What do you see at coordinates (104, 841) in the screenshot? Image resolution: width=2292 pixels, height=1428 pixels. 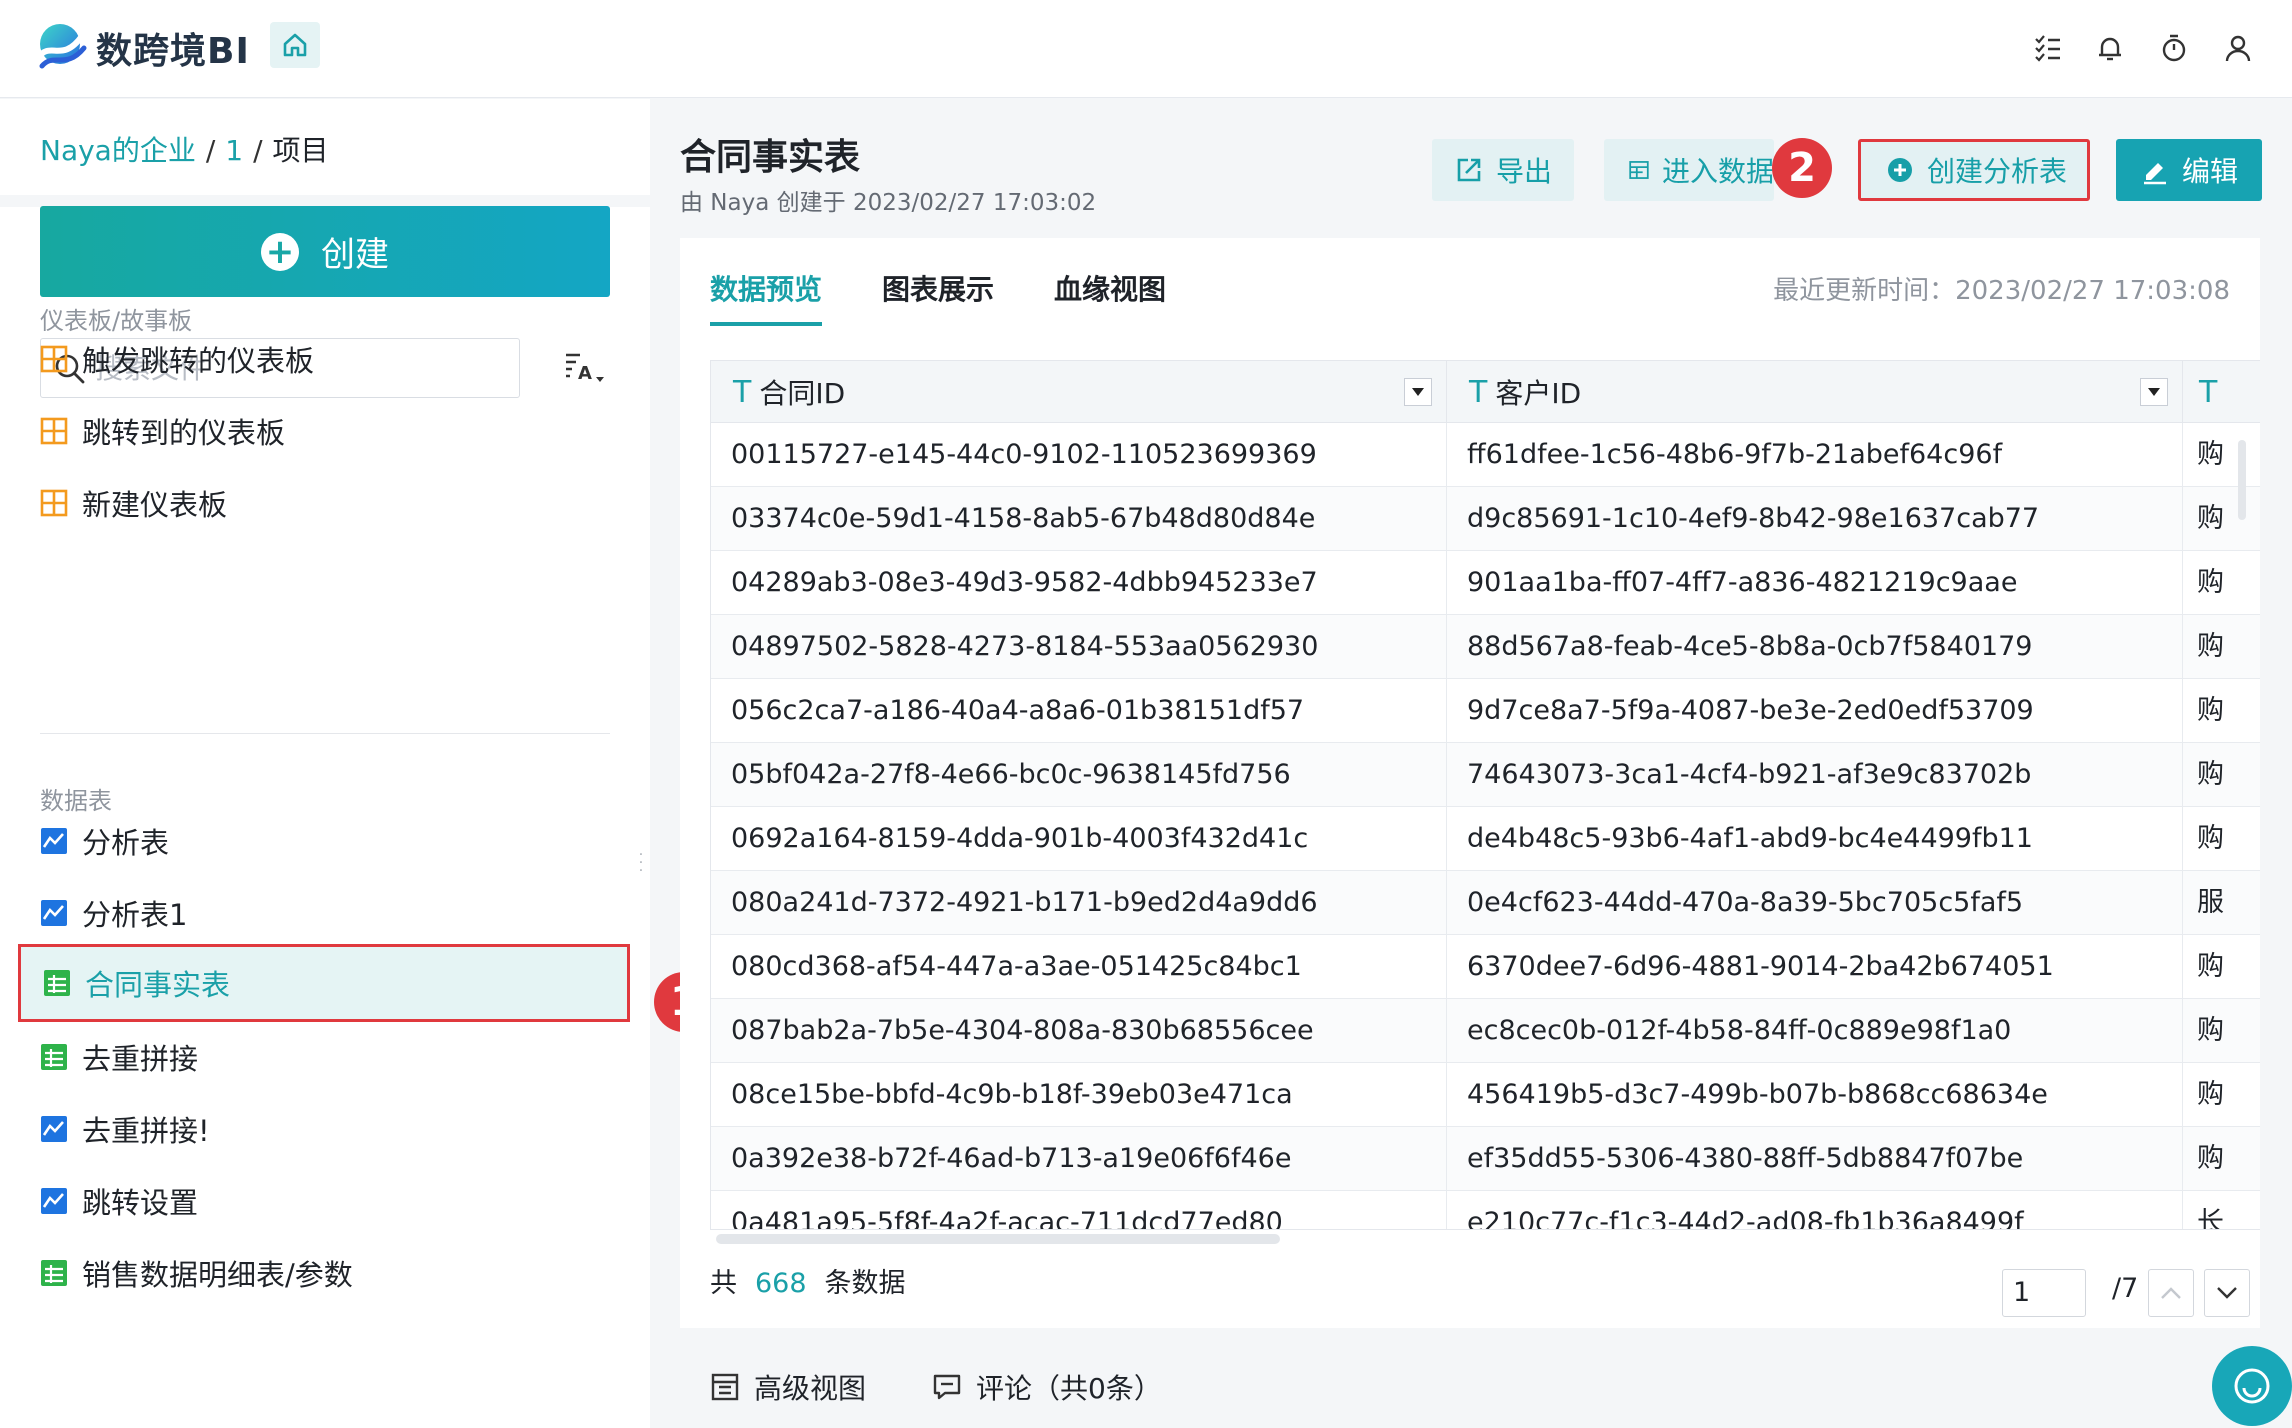 I see `sidebar-item-table: 分析表` at bounding box center [104, 841].